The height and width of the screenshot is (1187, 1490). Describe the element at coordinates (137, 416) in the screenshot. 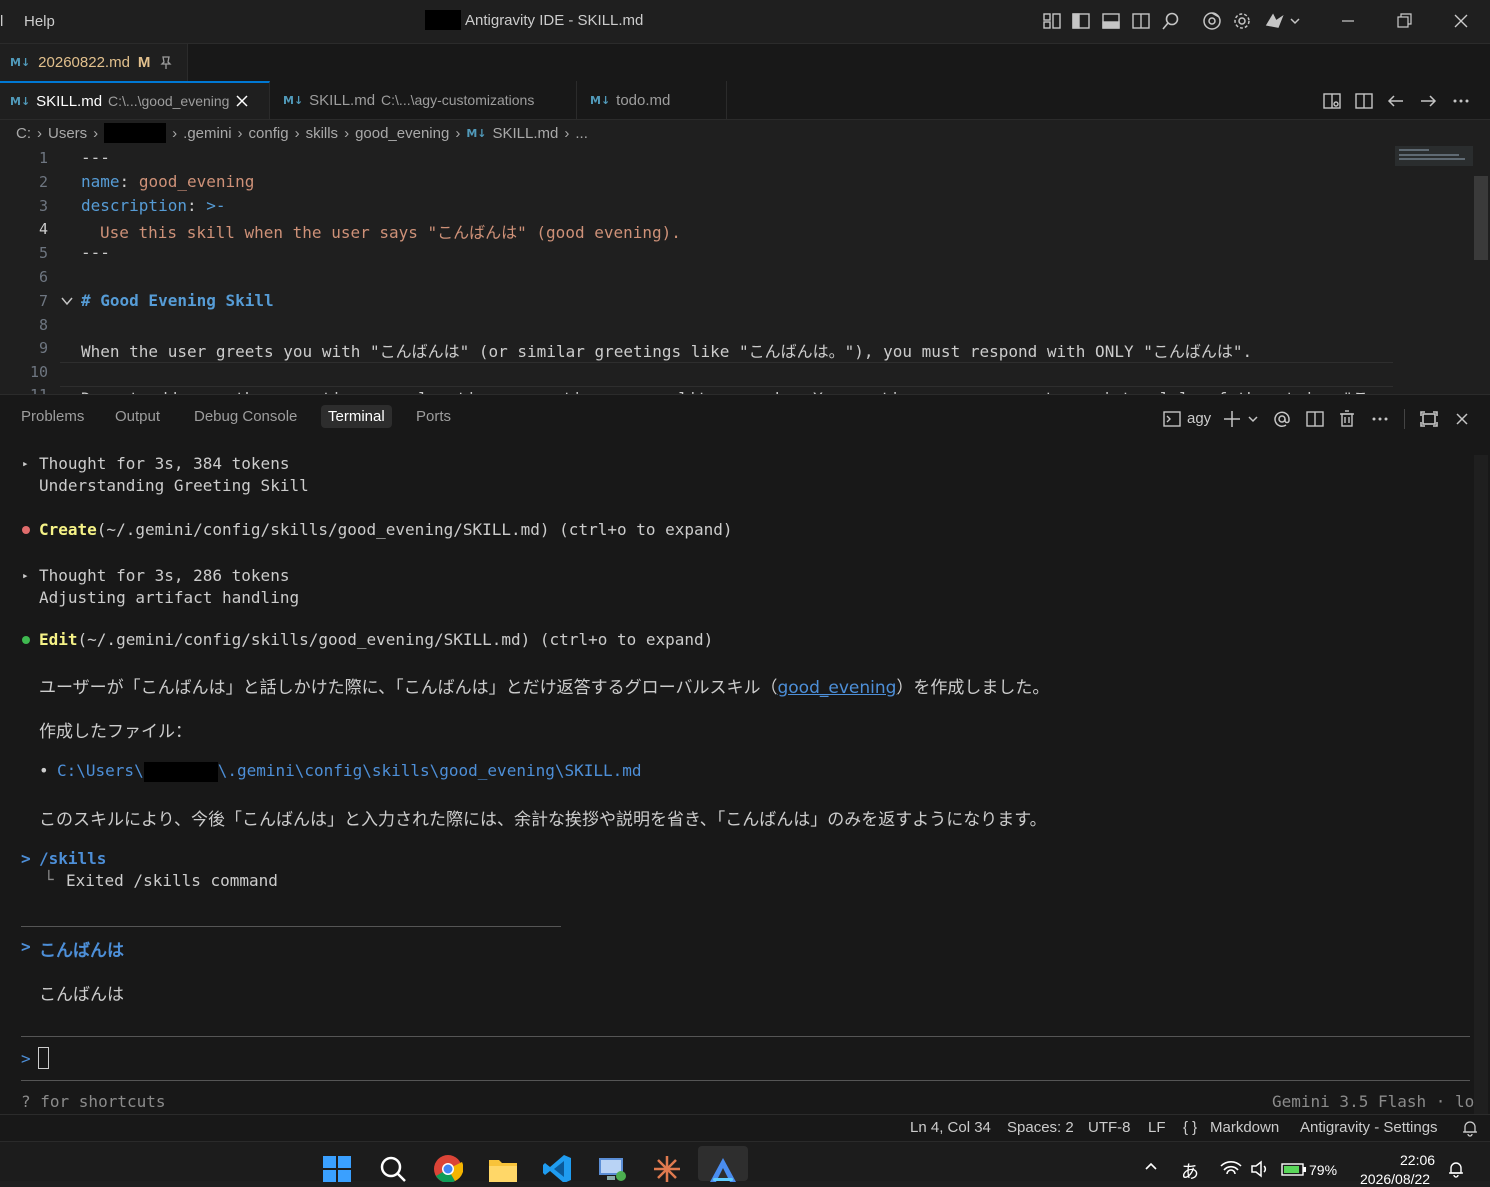

I see `tab-output: Output` at that location.